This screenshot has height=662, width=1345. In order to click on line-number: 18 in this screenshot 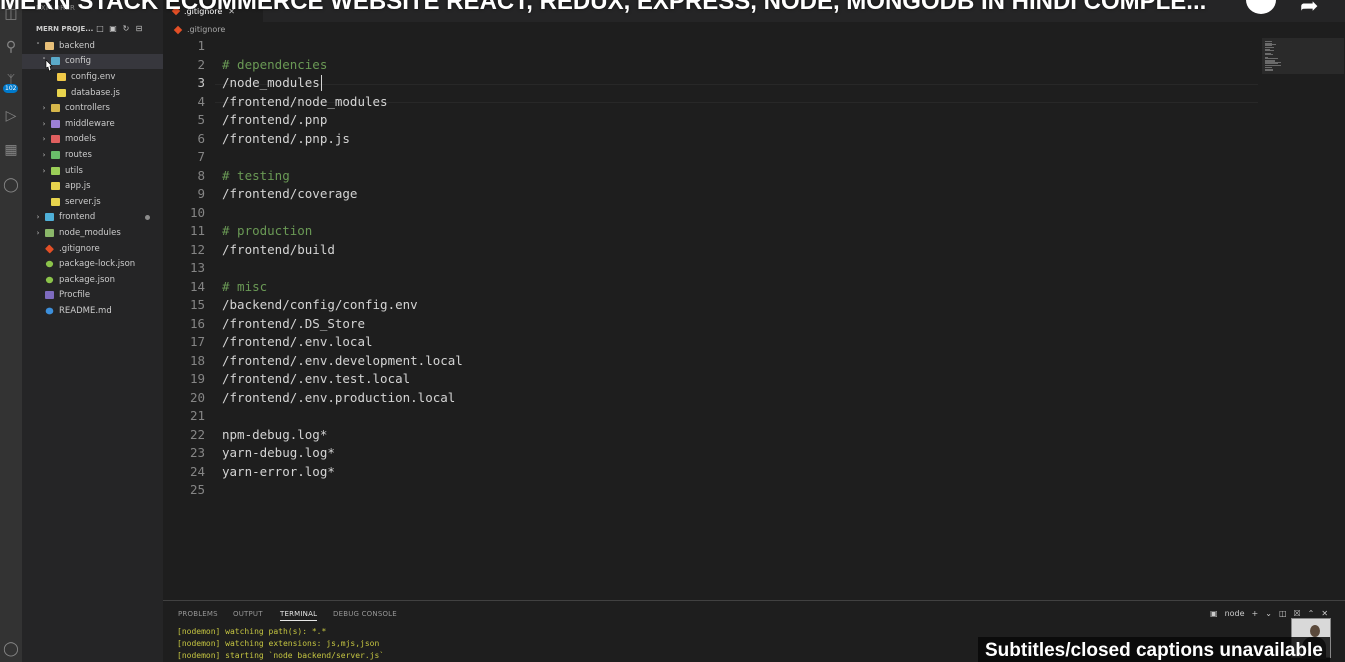, I will do `click(197, 360)`.